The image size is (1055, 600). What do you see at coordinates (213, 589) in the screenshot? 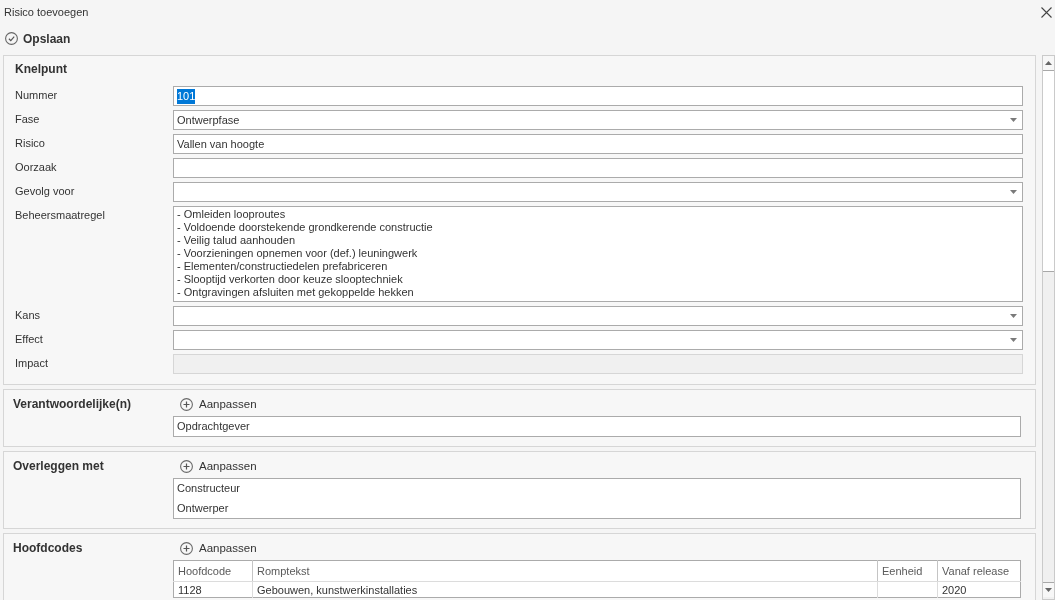
I see `table-cell: 1128` at bounding box center [213, 589].